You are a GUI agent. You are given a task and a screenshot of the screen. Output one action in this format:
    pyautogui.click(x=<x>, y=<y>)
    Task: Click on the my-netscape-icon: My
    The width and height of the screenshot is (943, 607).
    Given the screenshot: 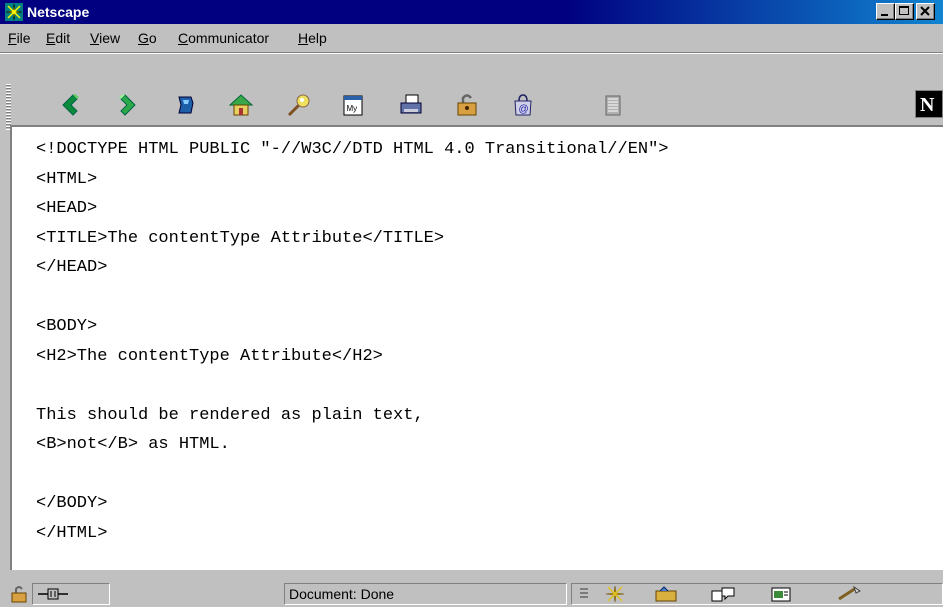 What is the action you would take?
    pyautogui.click(x=353, y=105)
    